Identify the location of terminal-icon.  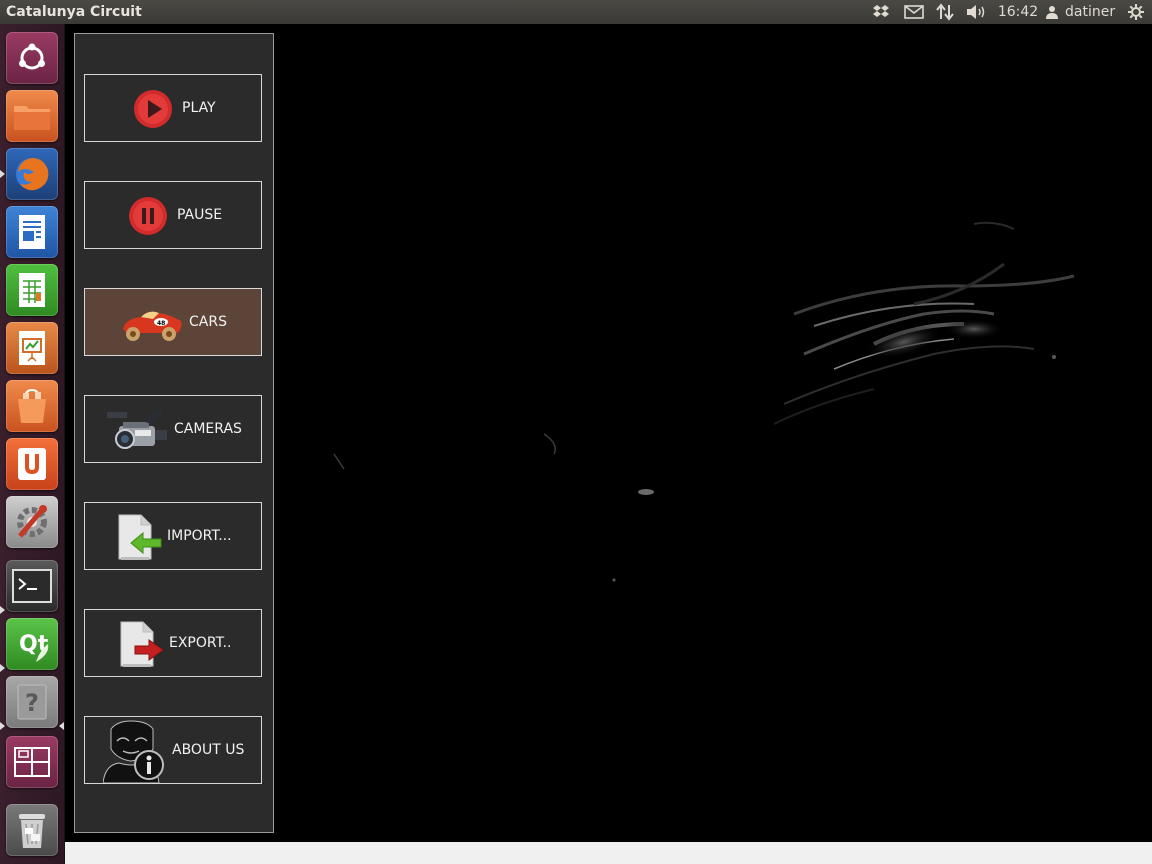
(32, 586).